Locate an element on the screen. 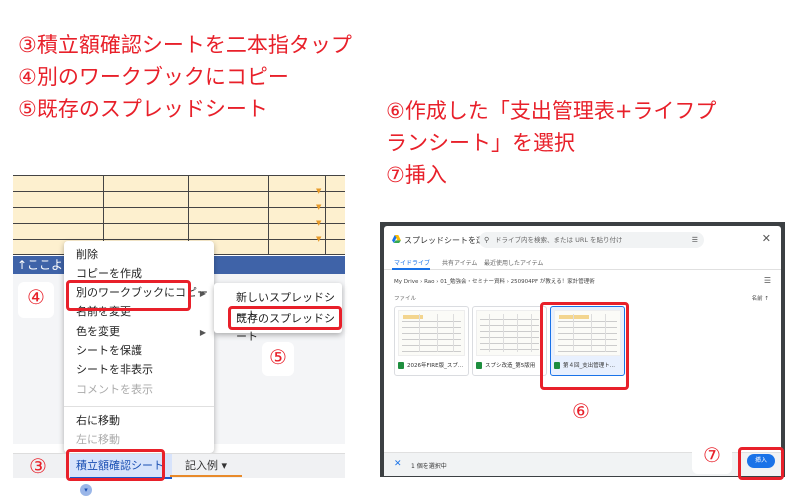  section-label: ファイル is located at coordinates (405, 299).